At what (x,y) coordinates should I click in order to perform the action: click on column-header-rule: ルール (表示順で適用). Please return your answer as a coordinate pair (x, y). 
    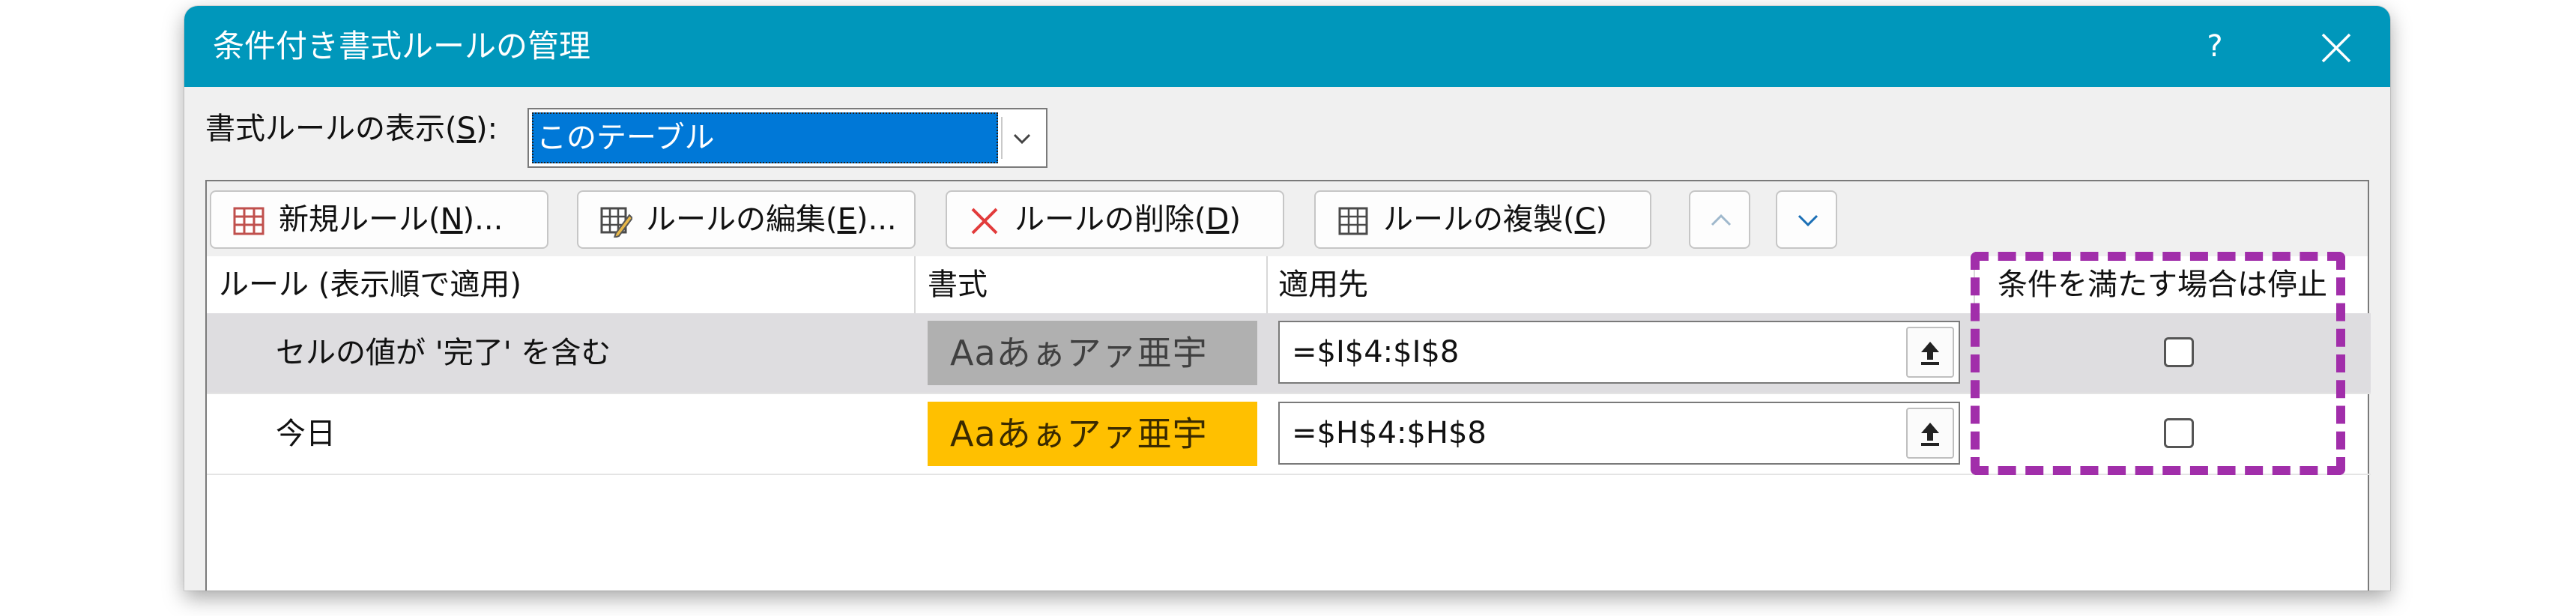
    Looking at the image, I should click on (370, 285).